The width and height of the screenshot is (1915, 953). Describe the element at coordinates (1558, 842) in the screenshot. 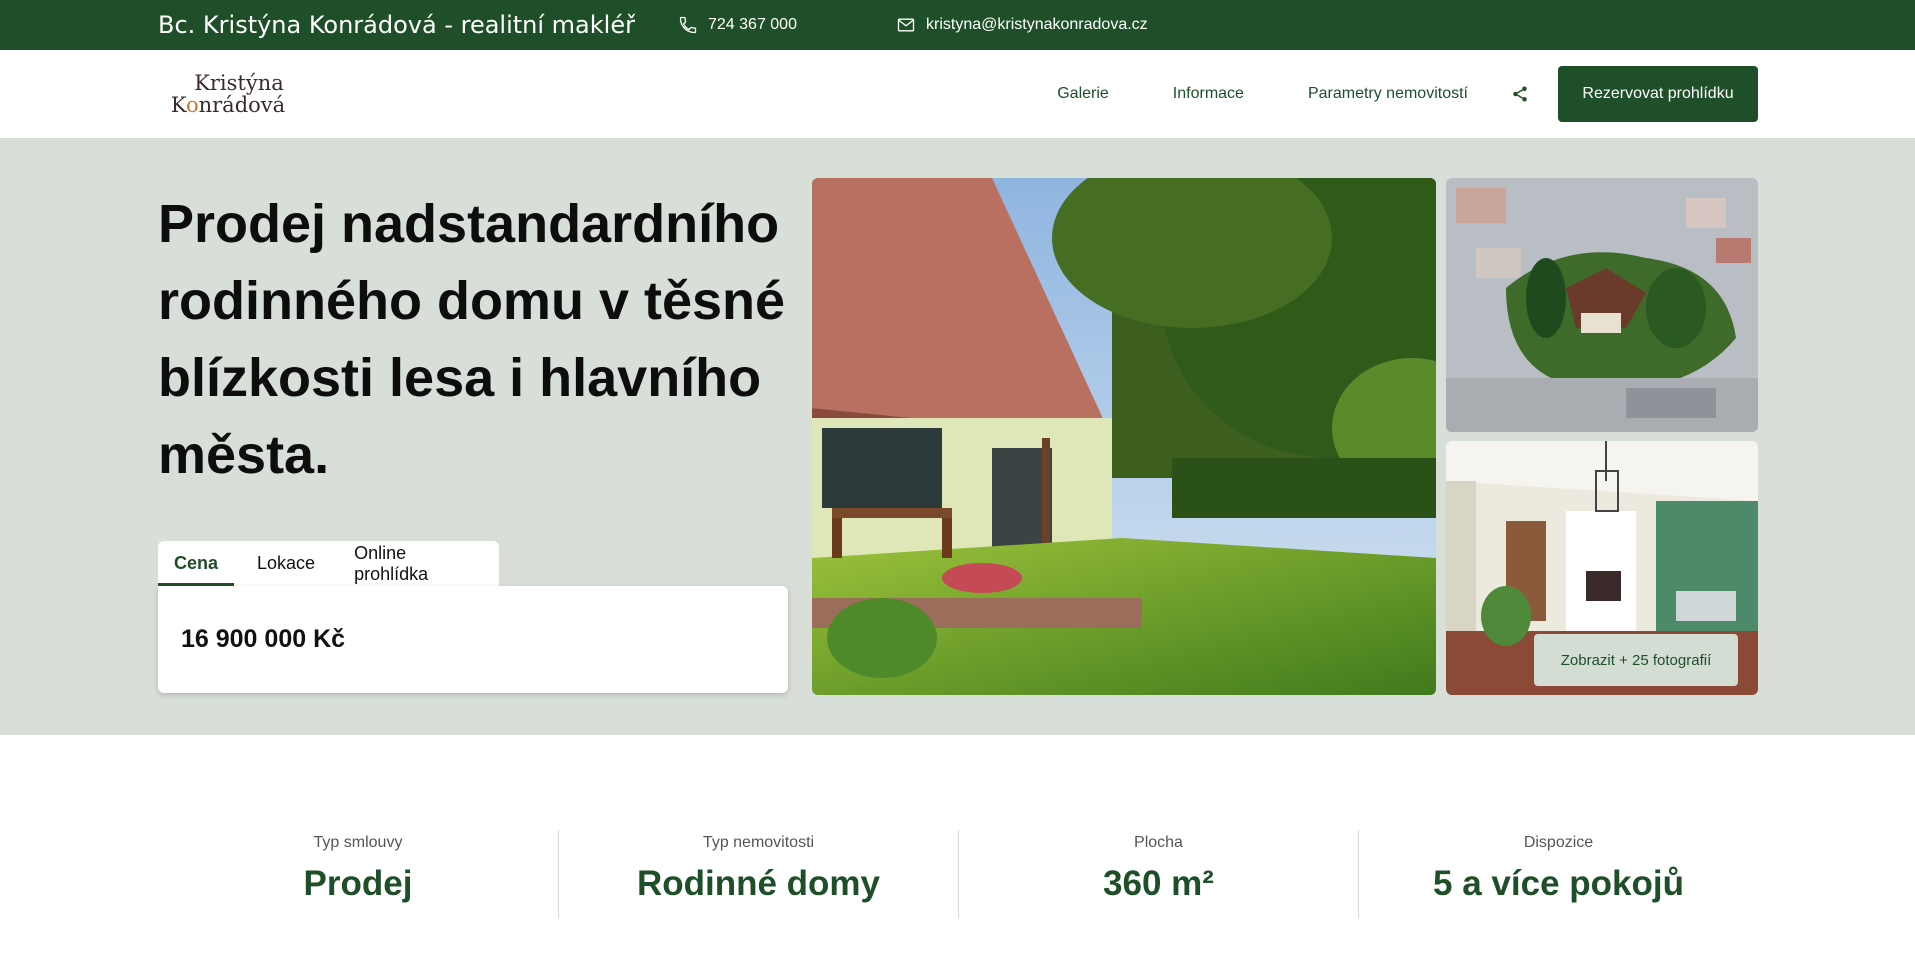

I see `param-label: Dispozice` at that location.